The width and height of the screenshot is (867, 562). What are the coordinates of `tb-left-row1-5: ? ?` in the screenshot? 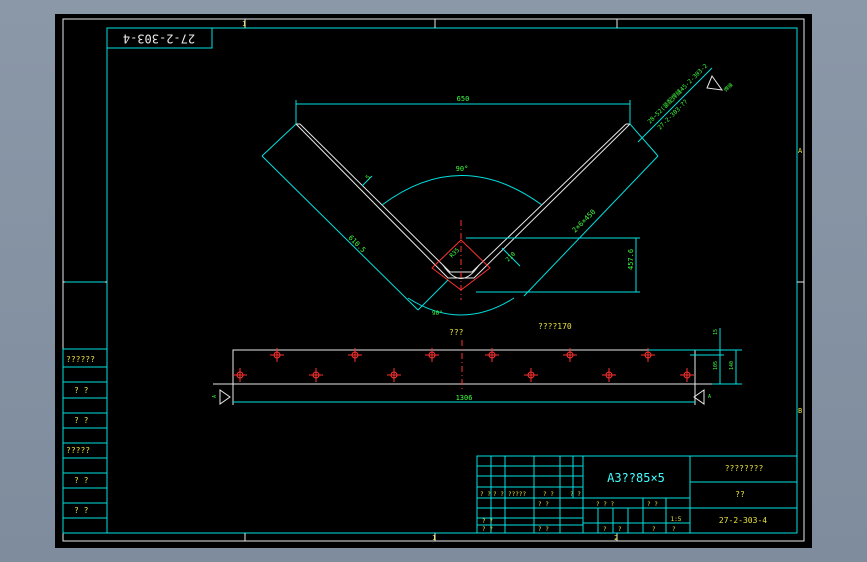 It's located at (575, 494).